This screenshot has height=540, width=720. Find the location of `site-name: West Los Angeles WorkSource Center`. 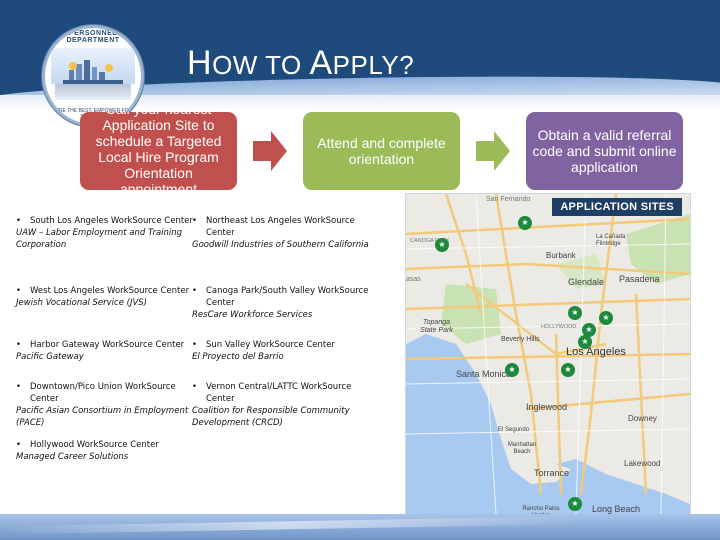

site-name: West Los Angeles WorkSource Center is located at coordinates (106, 291).